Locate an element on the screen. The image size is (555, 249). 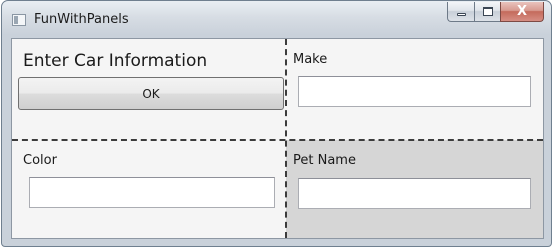
minimize-button is located at coordinates (460, 12).